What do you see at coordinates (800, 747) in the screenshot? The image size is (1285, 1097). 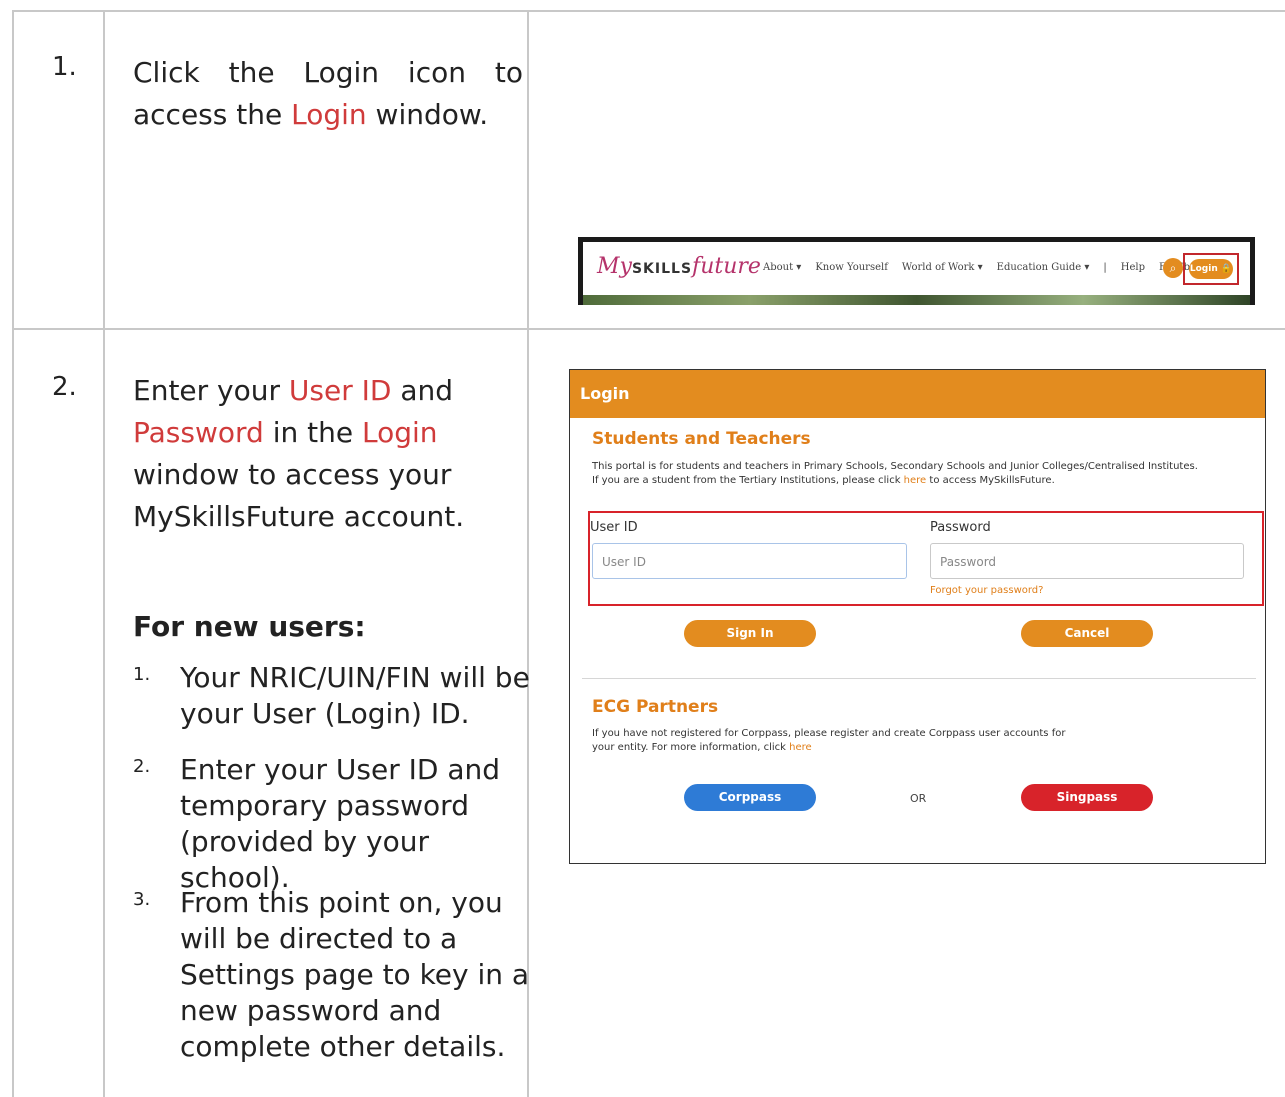 I see `ecg-here-link: here` at bounding box center [800, 747].